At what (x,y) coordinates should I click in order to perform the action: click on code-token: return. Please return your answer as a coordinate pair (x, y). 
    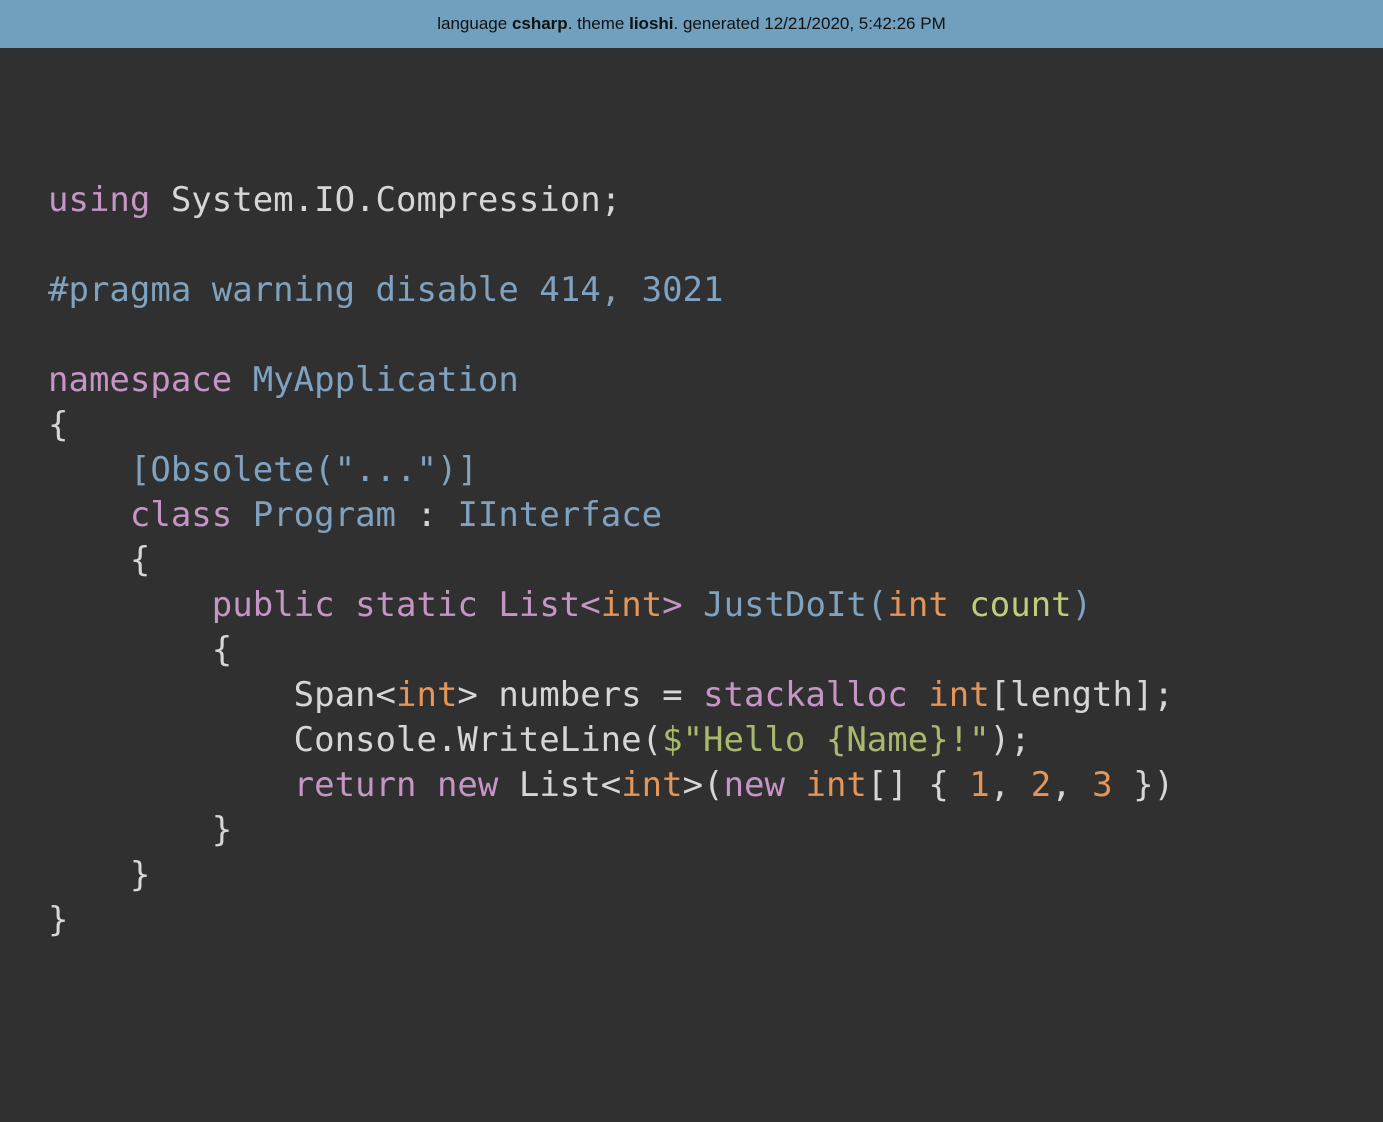
    Looking at the image, I should click on (355, 785).